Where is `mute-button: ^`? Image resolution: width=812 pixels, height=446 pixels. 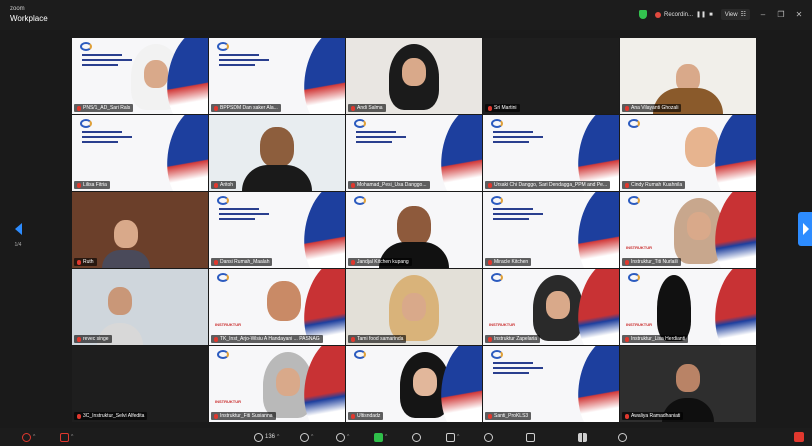 mute-button: ^ is located at coordinates (28, 437).